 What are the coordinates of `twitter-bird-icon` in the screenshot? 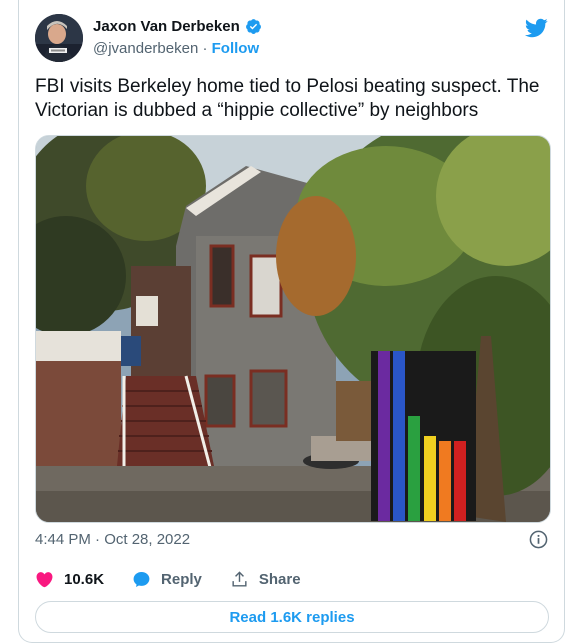 It's located at (536, 28).